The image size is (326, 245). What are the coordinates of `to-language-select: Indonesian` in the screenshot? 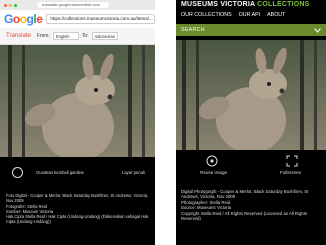 It's located at (104, 36).